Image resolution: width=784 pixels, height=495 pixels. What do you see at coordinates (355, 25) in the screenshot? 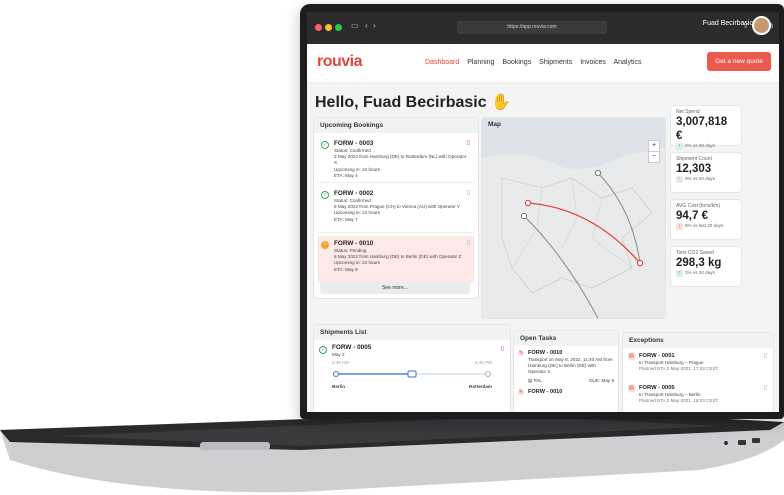
I see `sidebar-toggle-icon: ▭` at bounding box center [355, 25].